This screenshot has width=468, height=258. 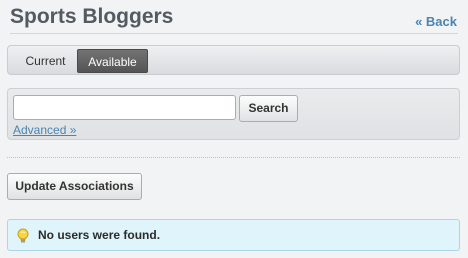 What do you see at coordinates (99, 235) in the screenshot?
I see `message-text: No users were found.` at bounding box center [99, 235].